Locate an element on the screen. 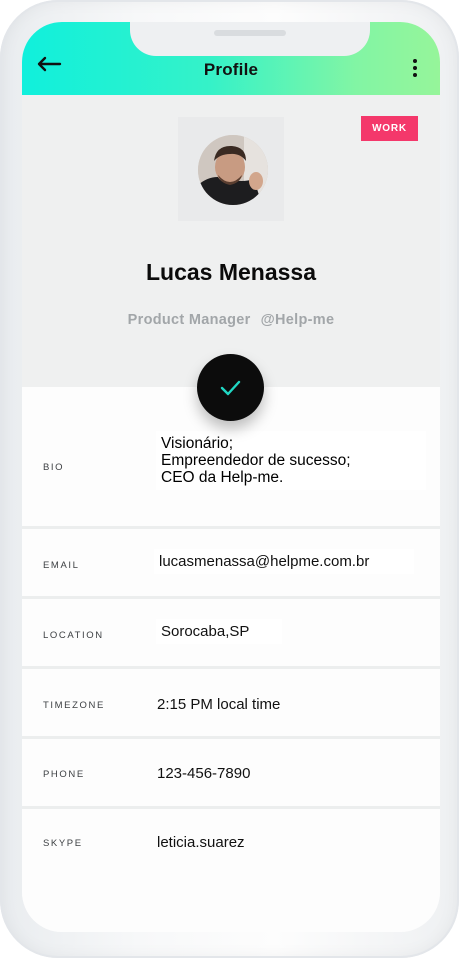 Image resolution: width=459 pixels, height=958 pixels. profile-role-line: Product Manager @Help-me is located at coordinates (231, 320).